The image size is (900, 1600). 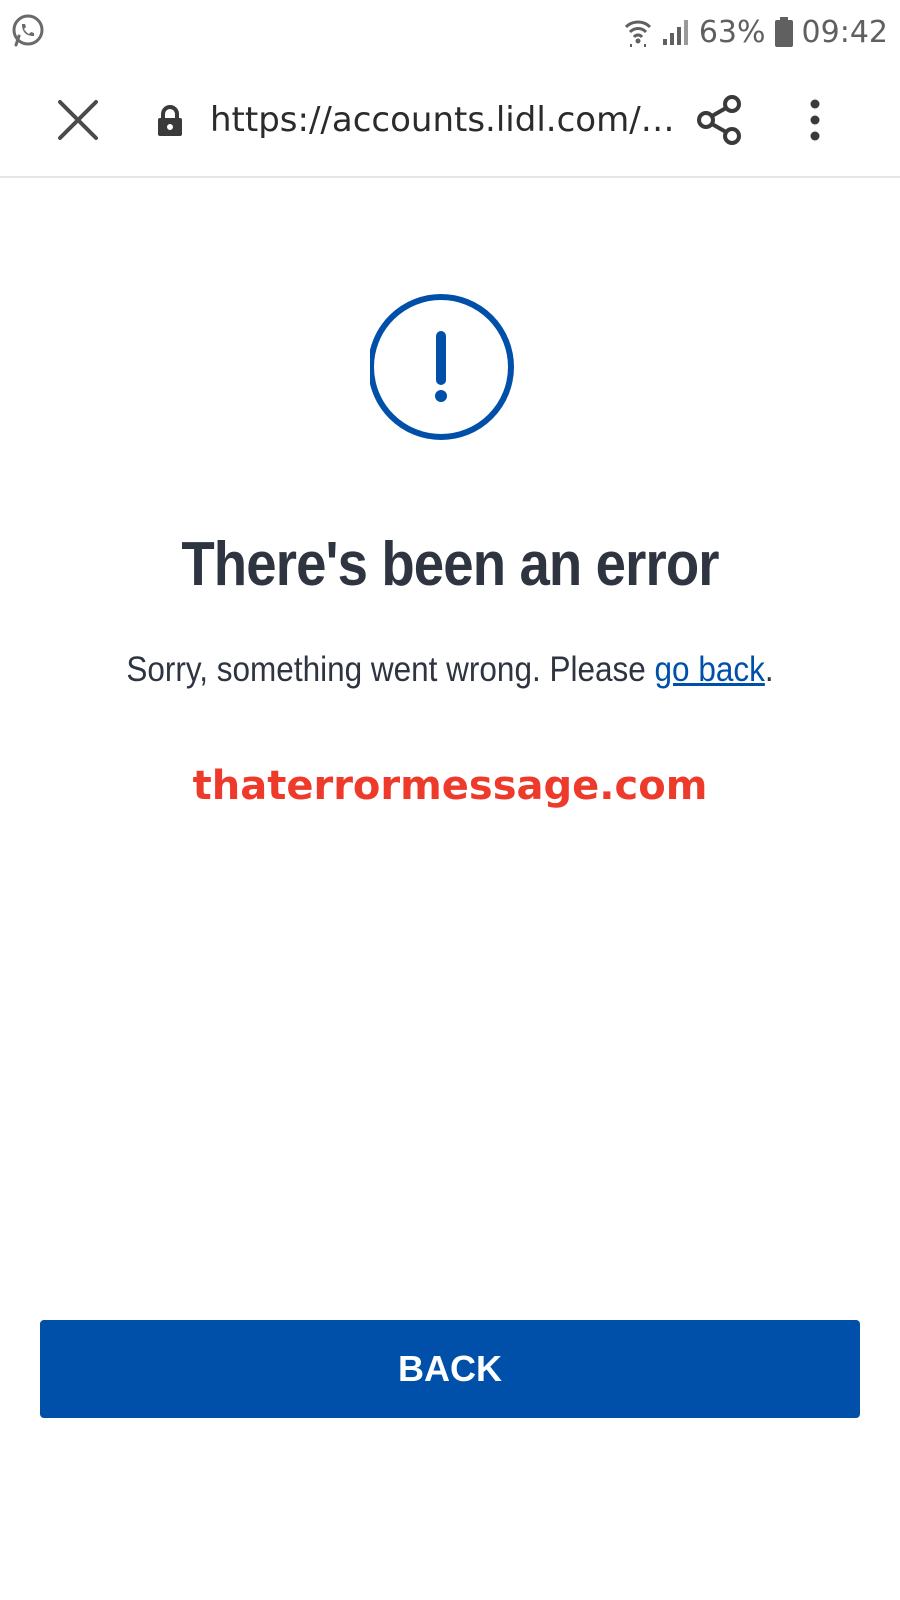 What do you see at coordinates (784, 32) in the screenshot?
I see `battery-icon` at bounding box center [784, 32].